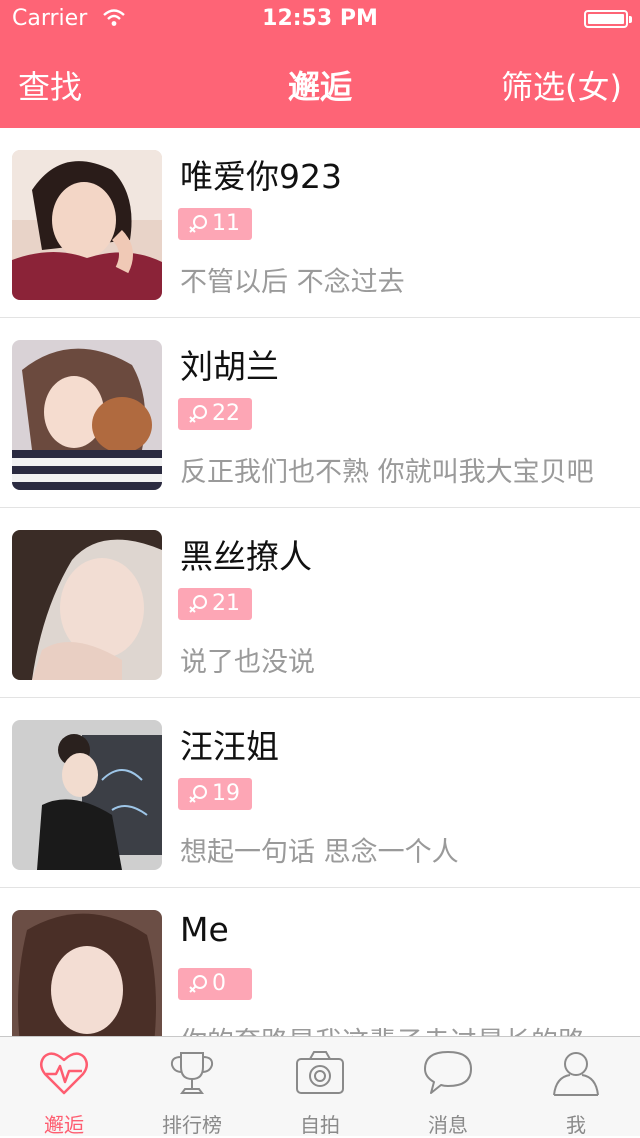 The height and width of the screenshot is (1138, 640). What do you see at coordinates (192, 1125) in the screenshot?
I see `tab-label: 排行榜` at bounding box center [192, 1125].